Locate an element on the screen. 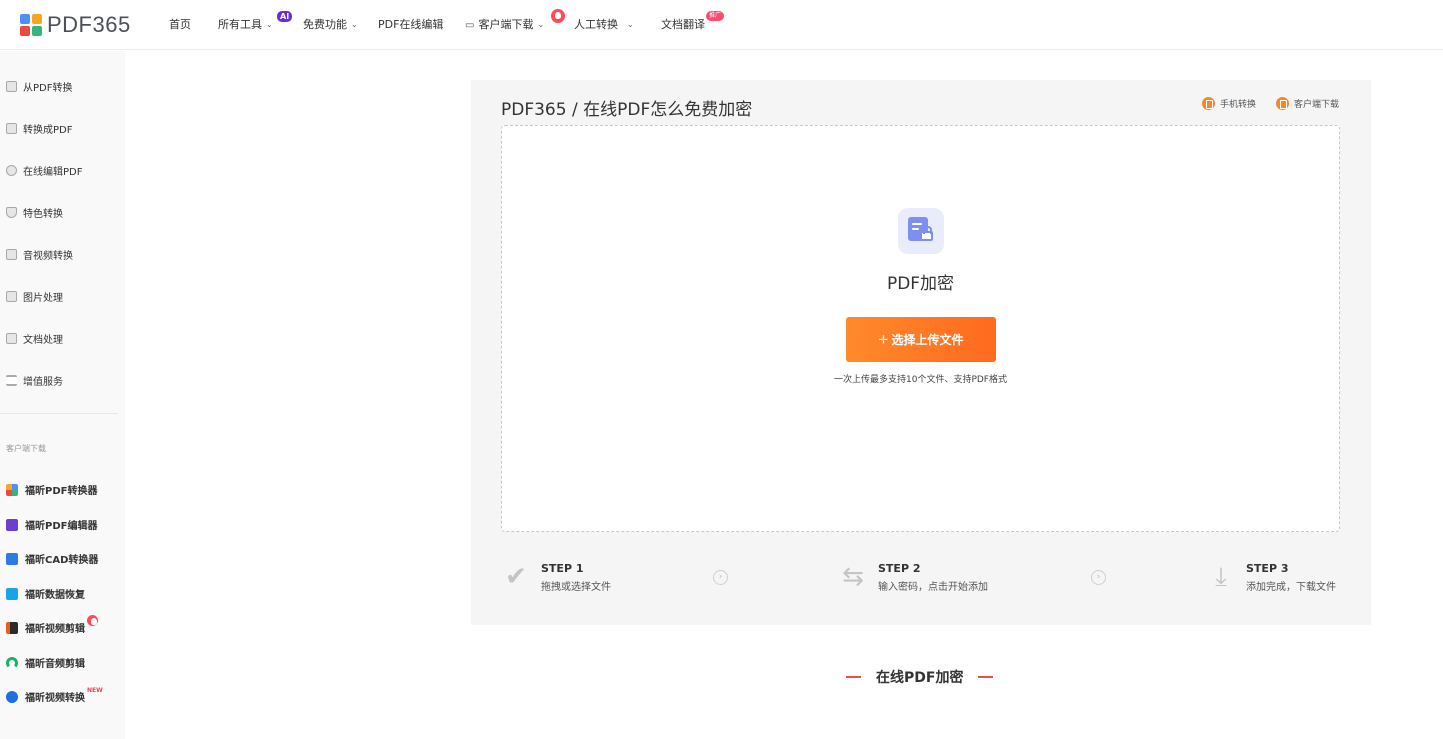  sidebar-item-from-pdf: 从PDF转换 is located at coordinates (39, 86).